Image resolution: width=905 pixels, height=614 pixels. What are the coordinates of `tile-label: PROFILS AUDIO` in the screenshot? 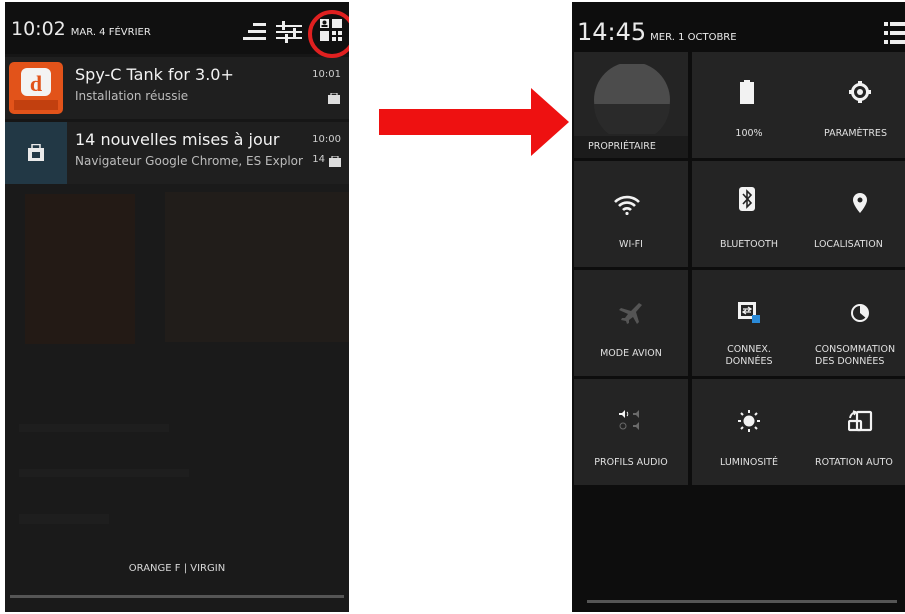 It's located at (631, 462).